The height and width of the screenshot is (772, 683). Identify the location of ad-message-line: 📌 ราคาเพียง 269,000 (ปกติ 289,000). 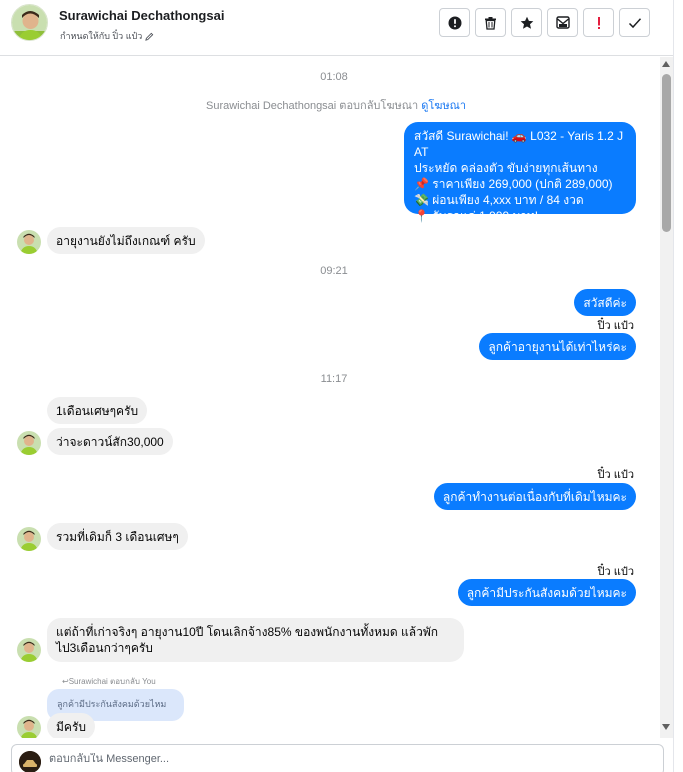
(513, 184).